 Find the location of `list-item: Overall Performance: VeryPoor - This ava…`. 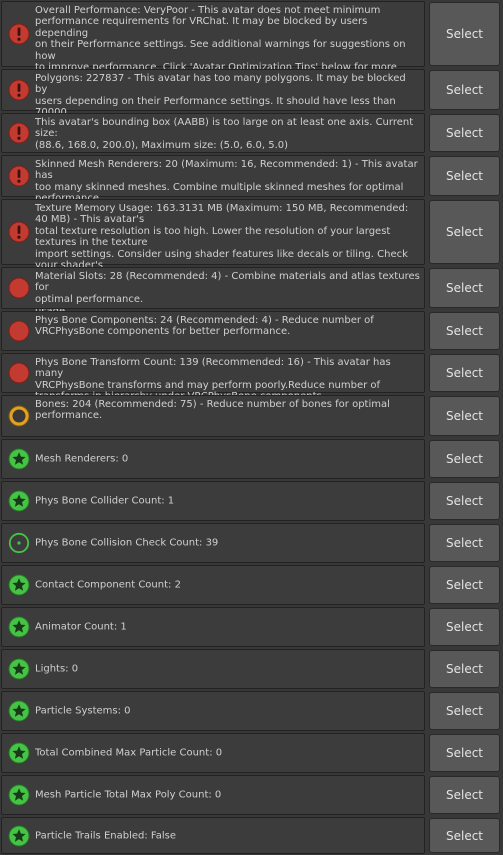

list-item: Overall Performance: VeryPoor - This ava… is located at coordinates (251, 42).